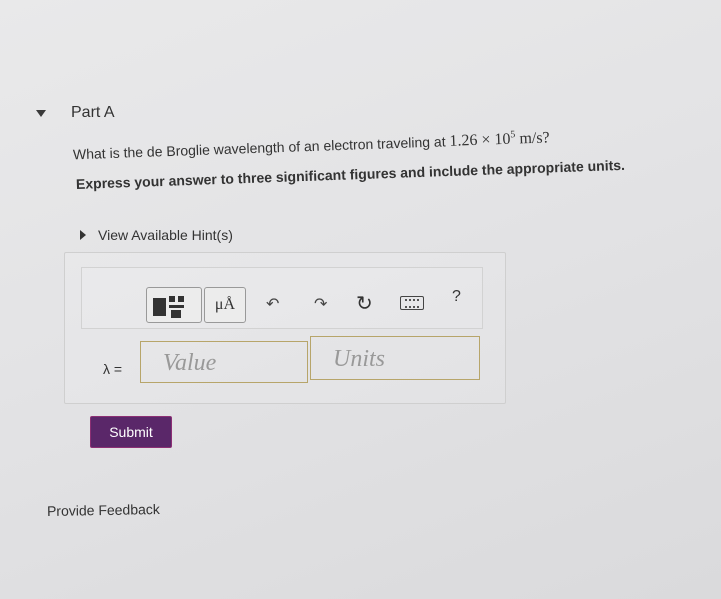  I want to click on math-toolbar: μÅ ↶ ↷ ↻ ?, so click(282, 298).